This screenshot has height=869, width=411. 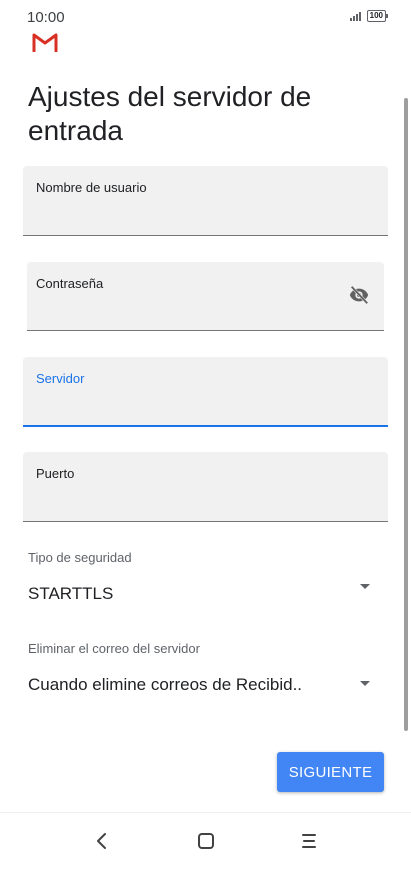 What do you see at coordinates (114, 648) in the screenshot?
I see `delete-from-server-label: Eliminar el correo del servidor` at bounding box center [114, 648].